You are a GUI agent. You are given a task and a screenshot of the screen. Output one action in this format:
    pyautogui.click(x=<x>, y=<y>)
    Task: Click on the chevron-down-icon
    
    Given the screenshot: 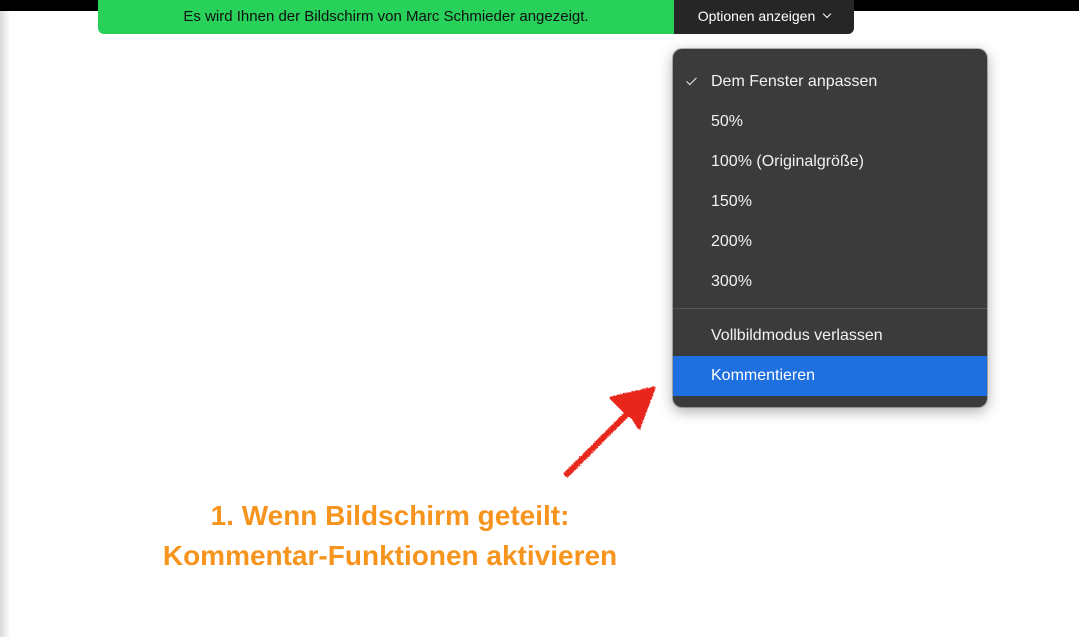 What is the action you would take?
    pyautogui.click(x=827, y=14)
    